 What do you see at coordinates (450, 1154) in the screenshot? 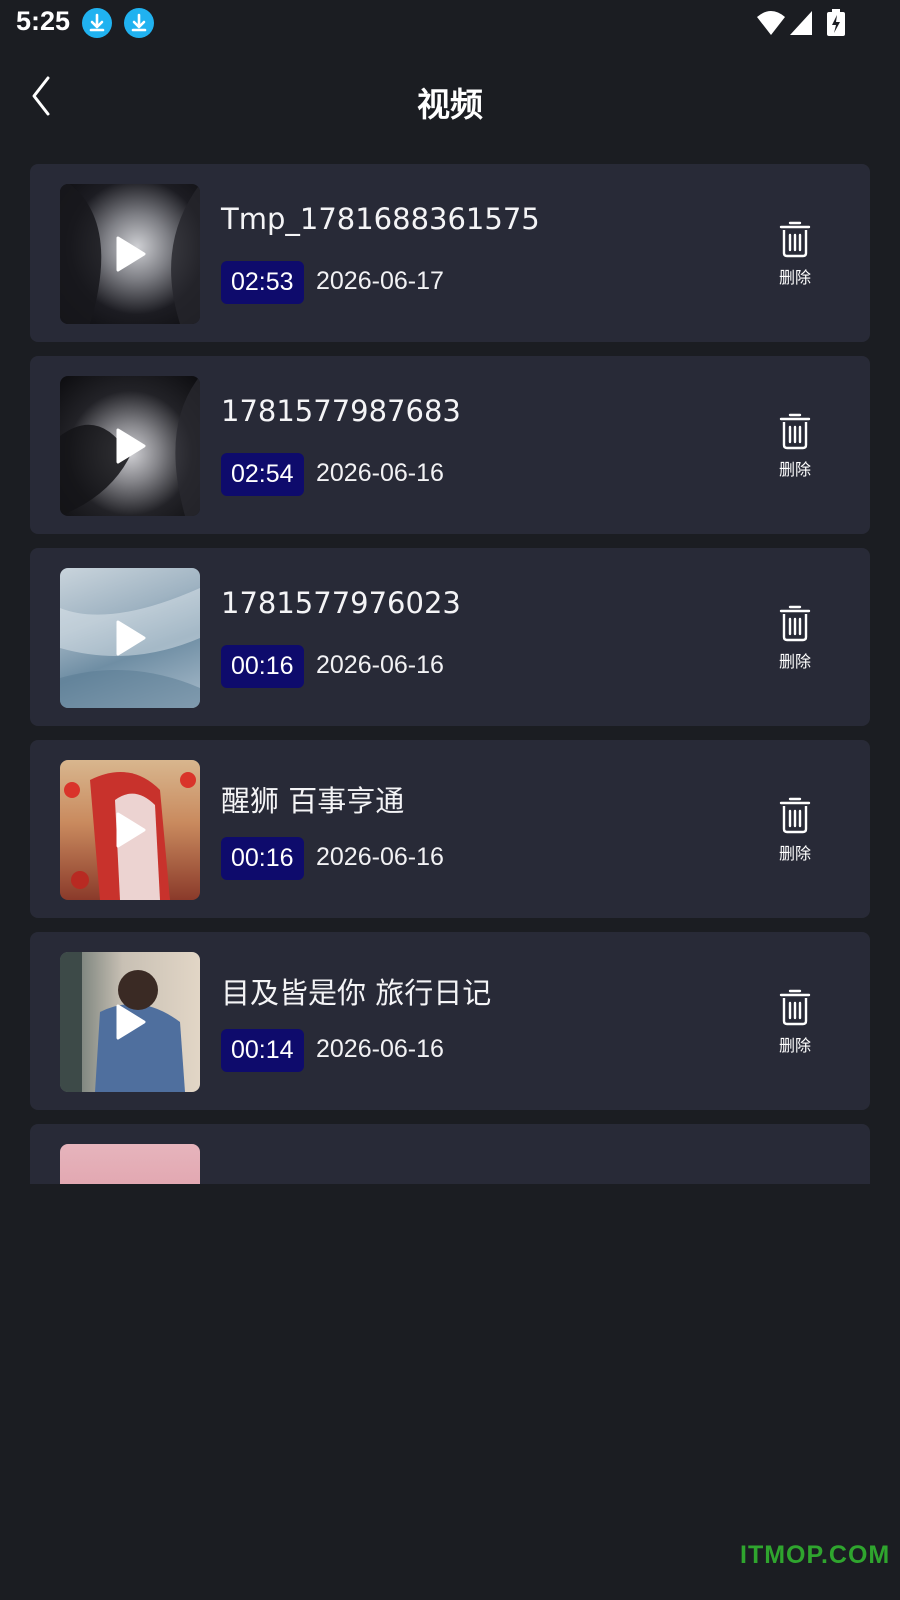
I see `video-list-item` at bounding box center [450, 1154].